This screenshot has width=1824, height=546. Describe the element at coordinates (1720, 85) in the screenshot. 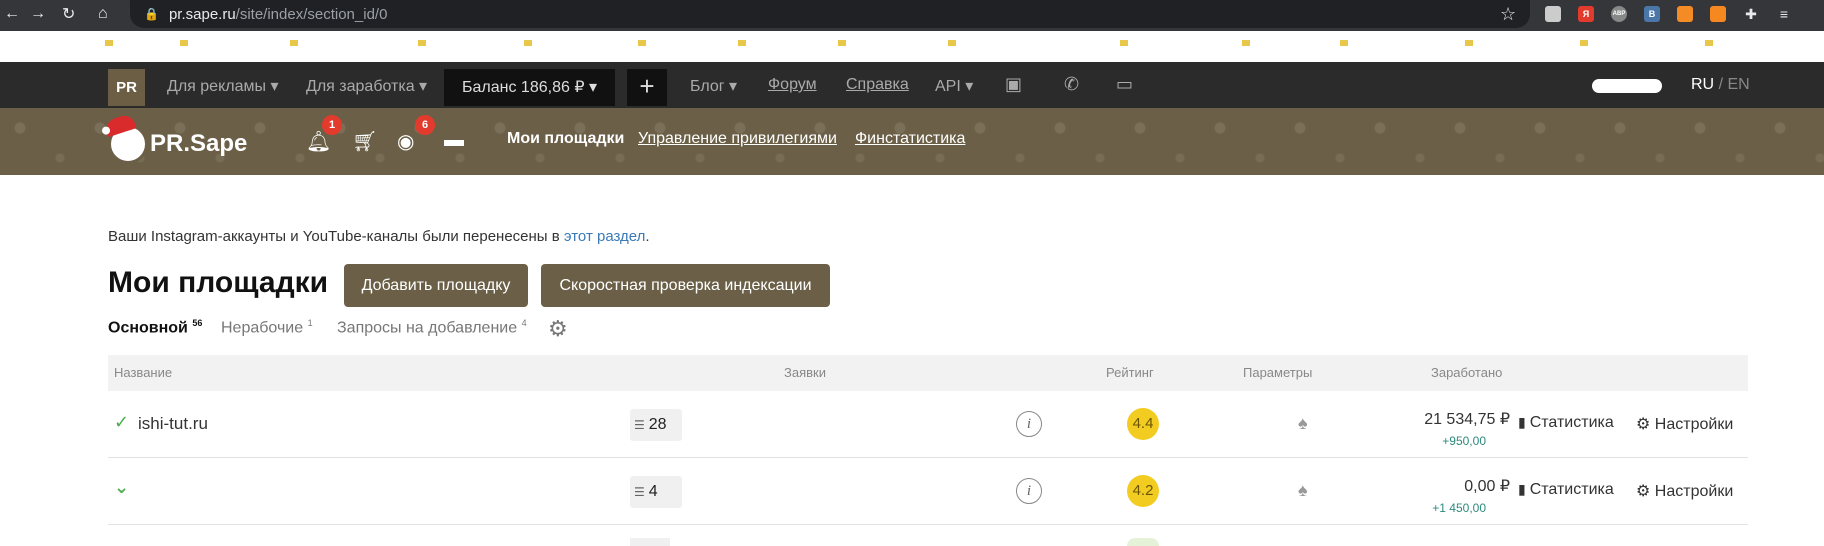

I see `language-switcher: RU / EN` at that location.